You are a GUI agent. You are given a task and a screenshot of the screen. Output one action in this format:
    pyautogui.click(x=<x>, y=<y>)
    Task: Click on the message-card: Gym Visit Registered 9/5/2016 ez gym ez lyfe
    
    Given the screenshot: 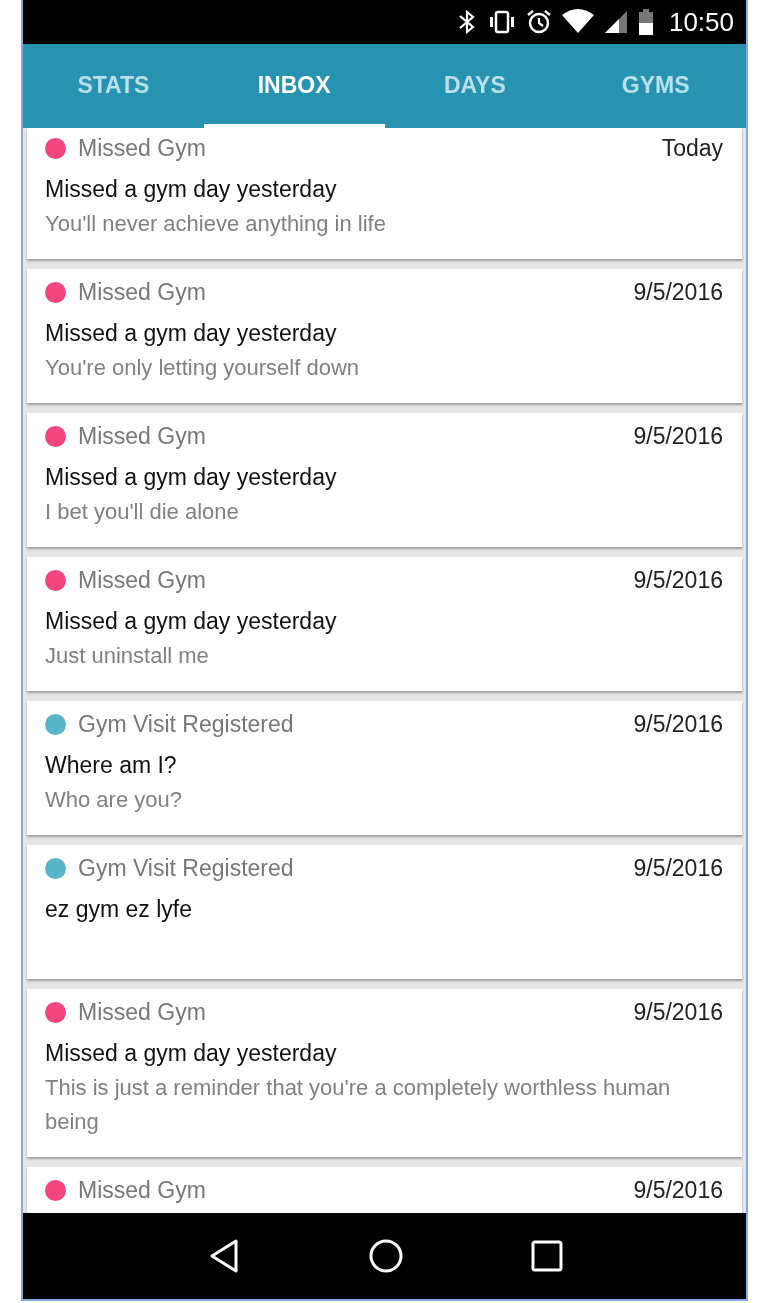 What is the action you would take?
    pyautogui.click(x=384, y=912)
    